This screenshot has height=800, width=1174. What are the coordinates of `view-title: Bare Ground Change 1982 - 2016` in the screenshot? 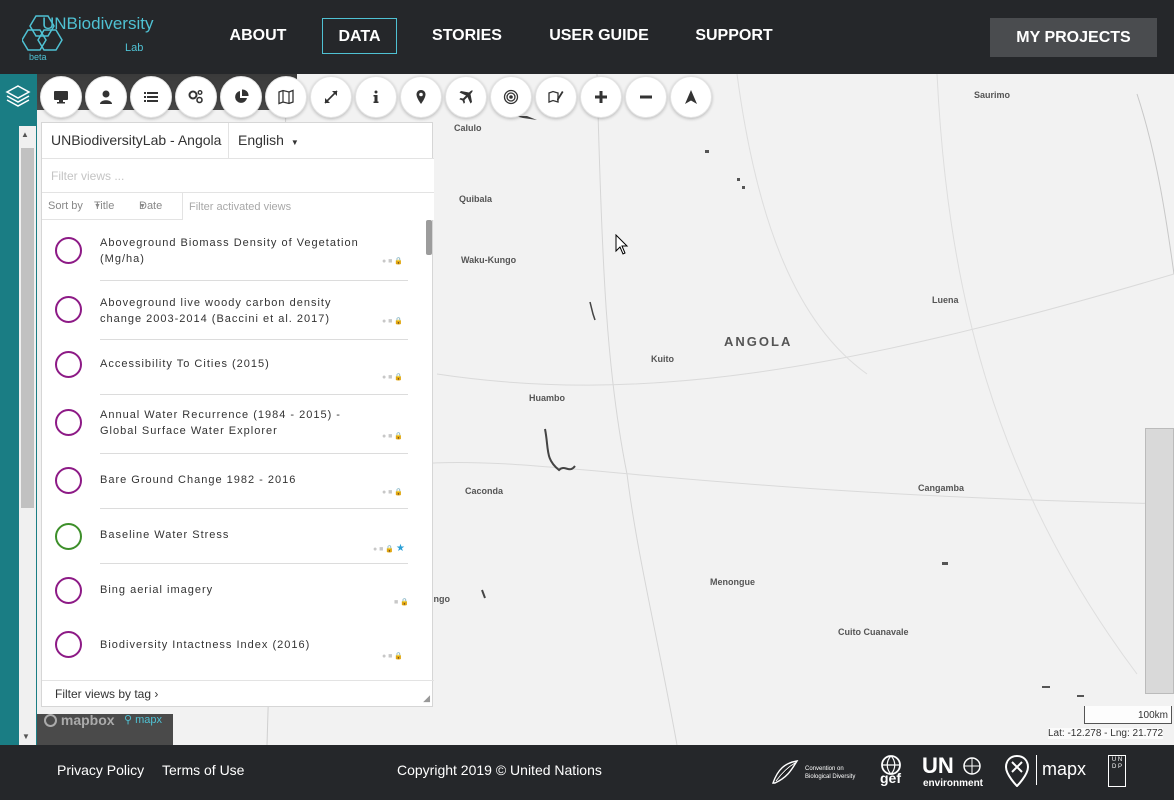 It's located at (198, 480).